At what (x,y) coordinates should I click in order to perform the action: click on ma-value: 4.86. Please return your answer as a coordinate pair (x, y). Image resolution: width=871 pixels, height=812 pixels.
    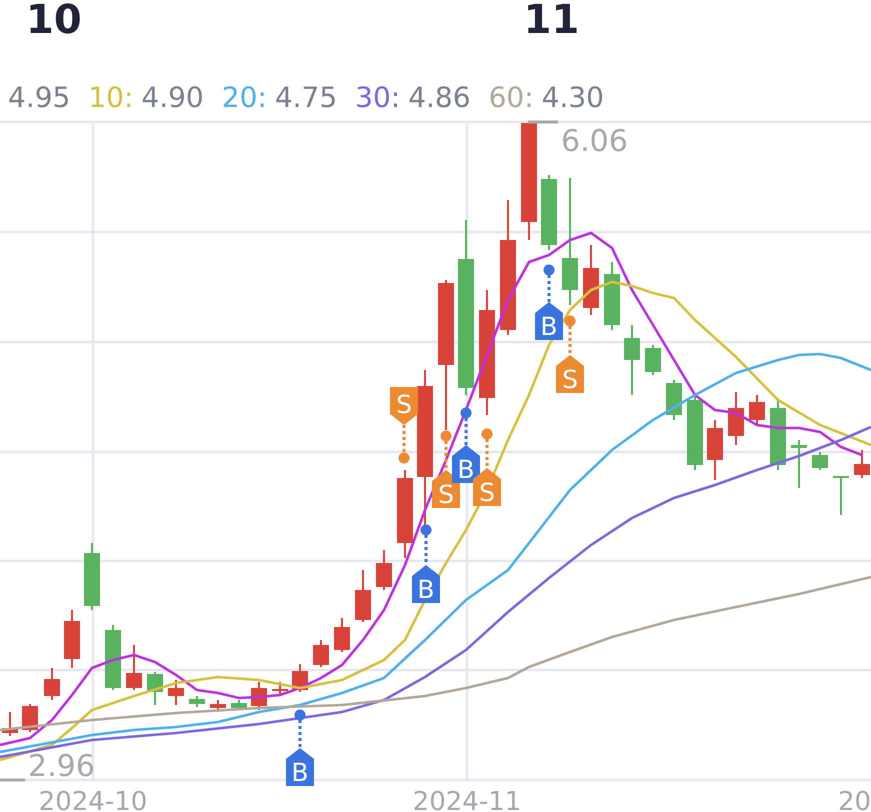
    Looking at the image, I should click on (439, 98).